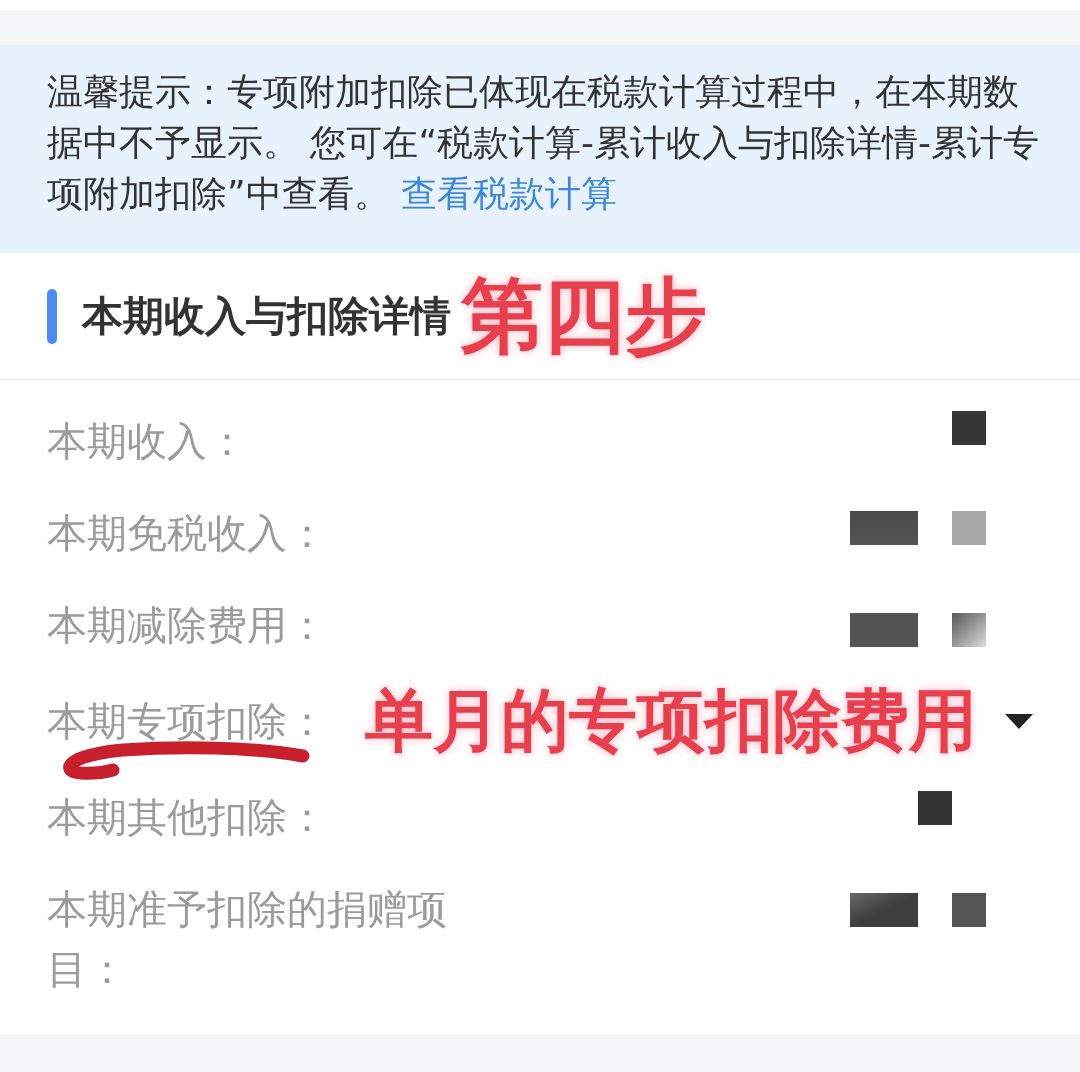  I want to click on row-label: 本期免税收入：, so click(187, 533).